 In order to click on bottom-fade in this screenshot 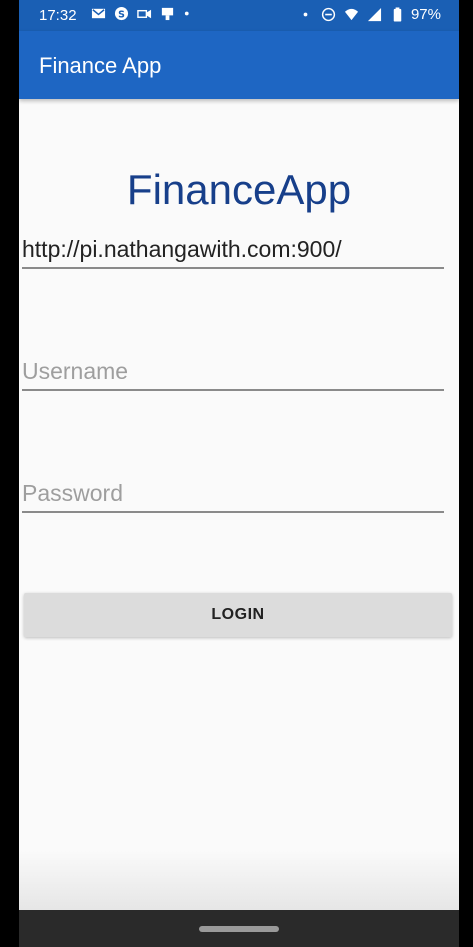, I will do `click(239, 880)`.